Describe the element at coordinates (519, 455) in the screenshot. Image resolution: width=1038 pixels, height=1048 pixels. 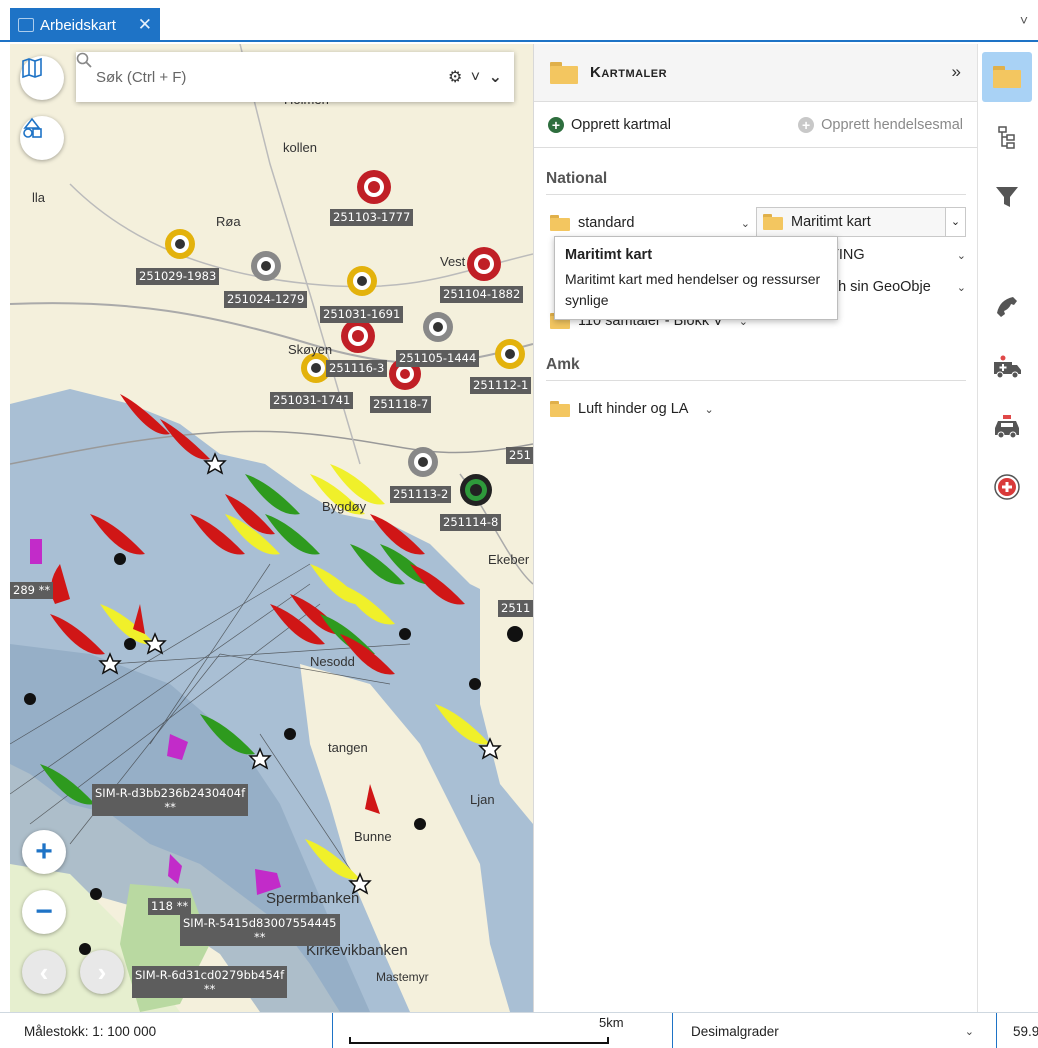
I see `incident-label: 251` at that location.